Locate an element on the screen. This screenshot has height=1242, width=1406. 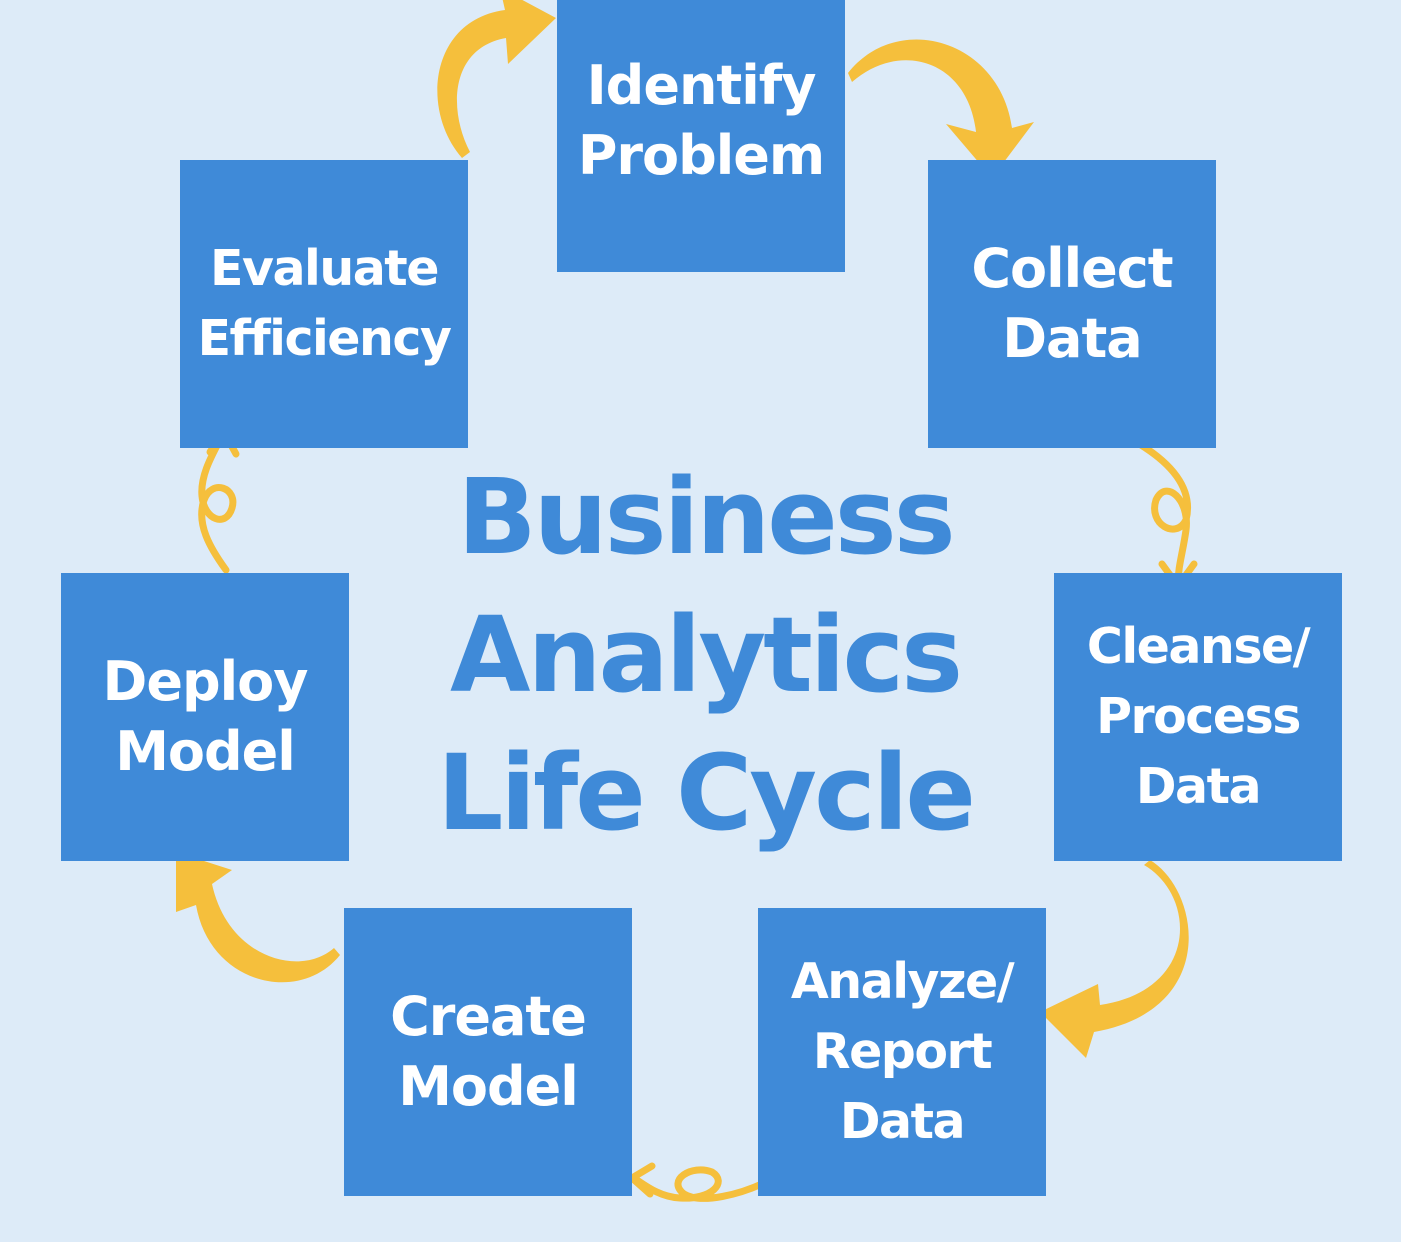
title-line: Life Cycle is located at coordinates (706, 793).